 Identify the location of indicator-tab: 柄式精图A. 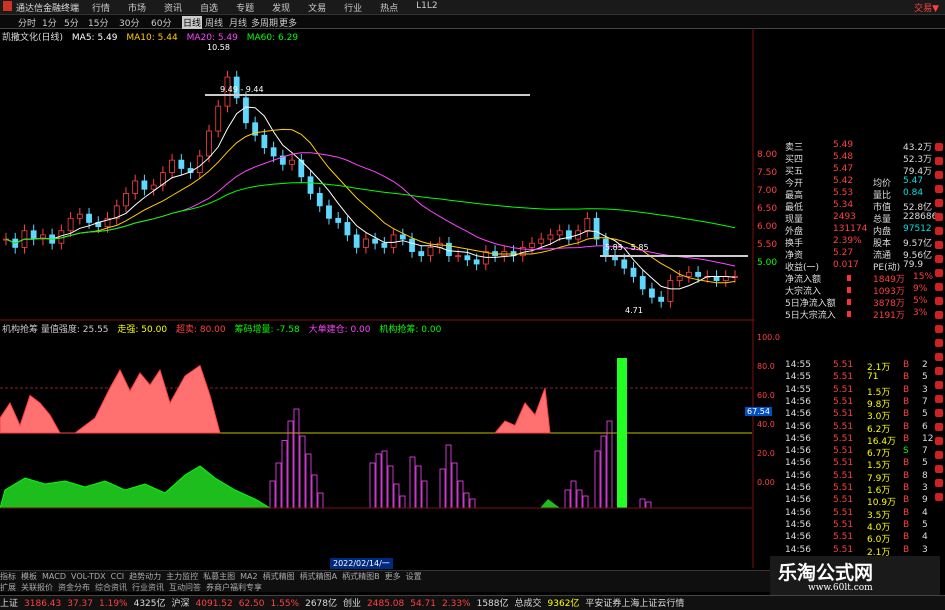
(318, 576).